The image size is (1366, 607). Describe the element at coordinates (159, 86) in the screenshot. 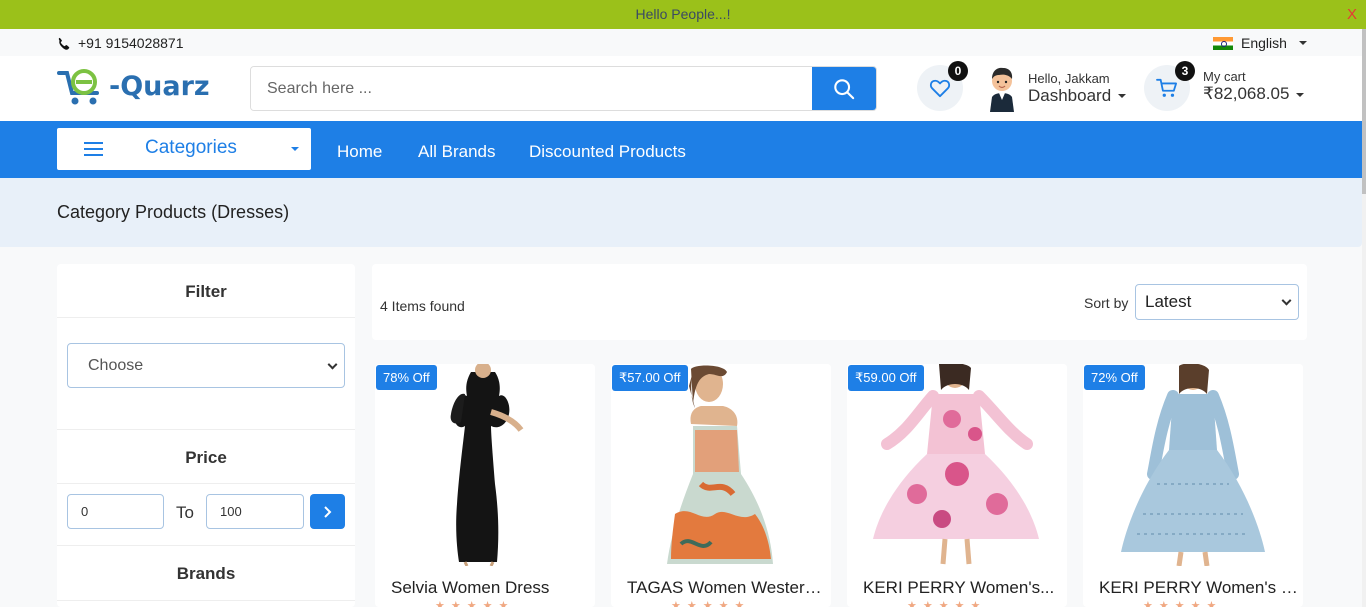

I see `logo-text: -Quarz` at that location.